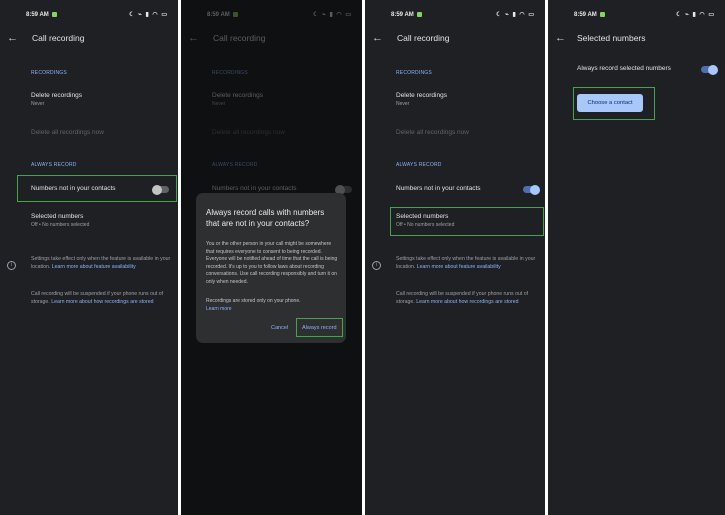 Image resolution: width=725 pixels, height=515 pixels. I want to click on always-record-selected-toggle, so click(709, 69).